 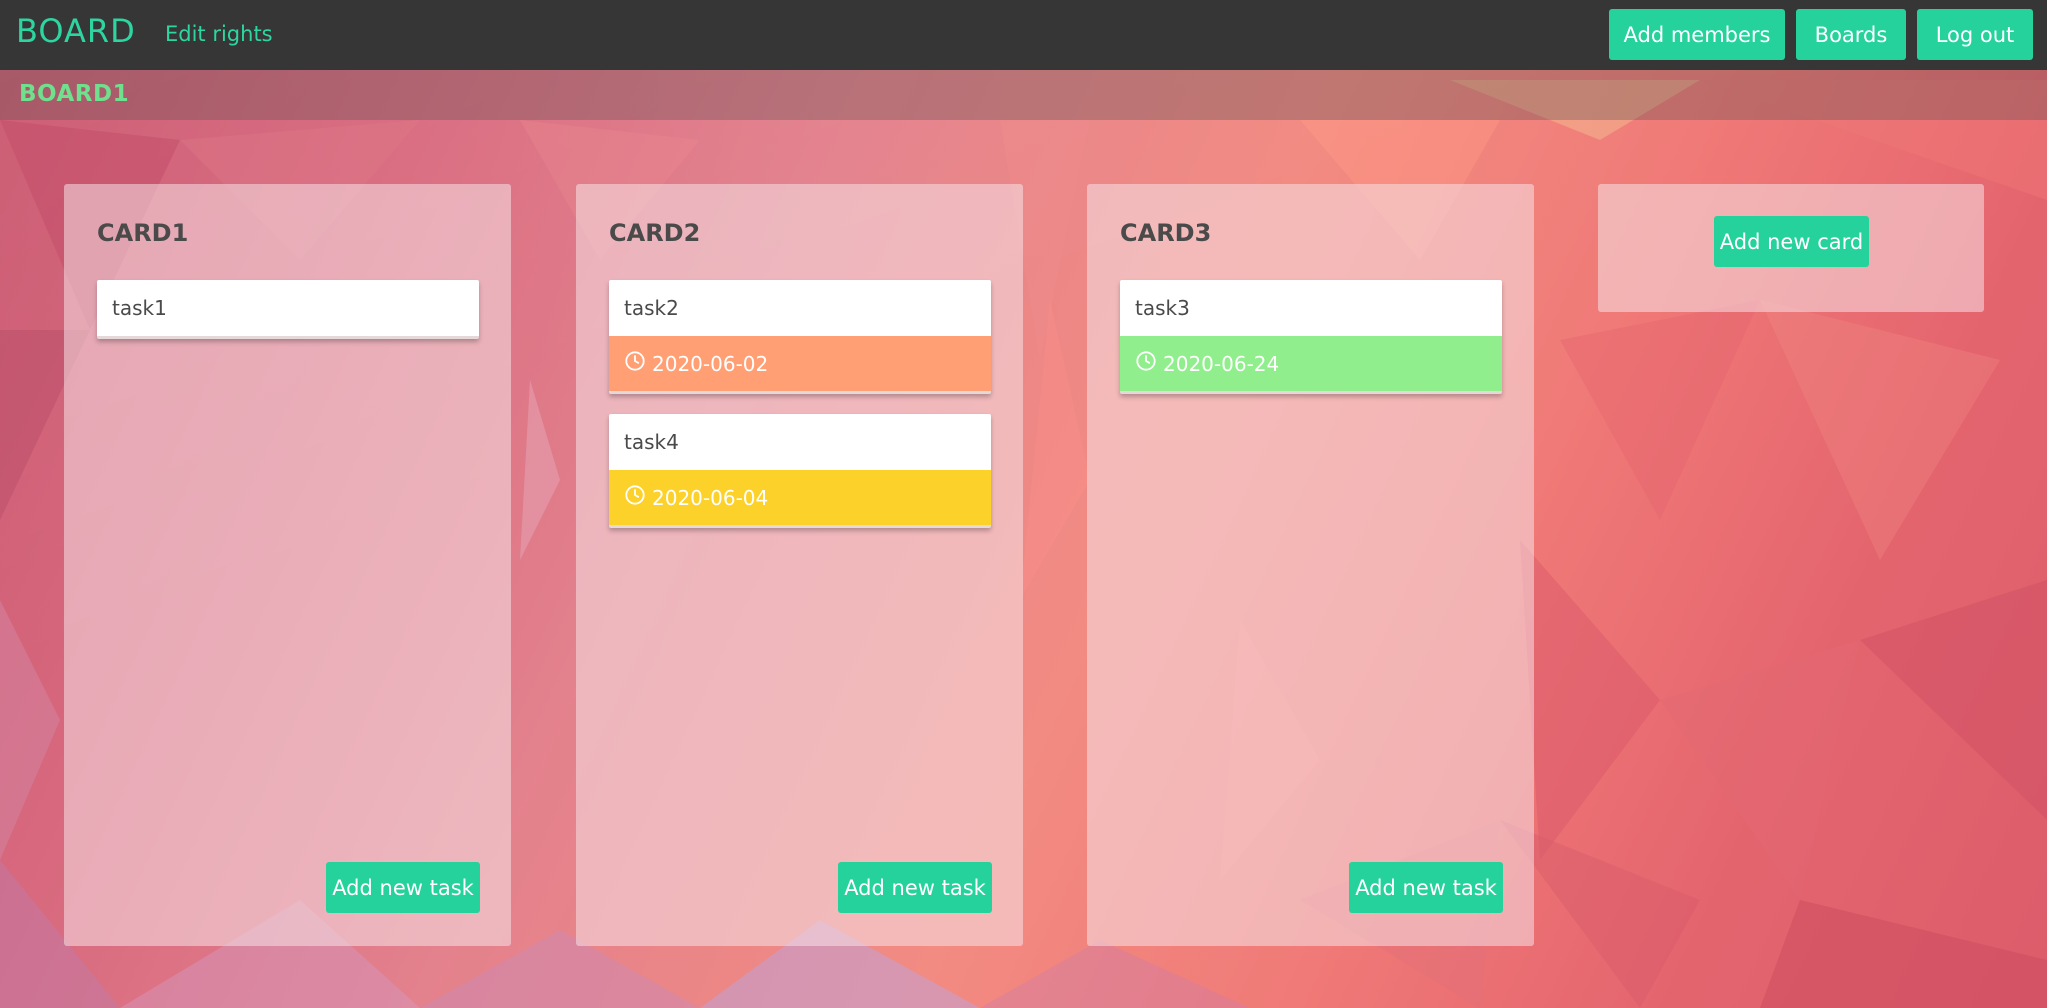 What do you see at coordinates (710, 363) in the screenshot?
I see `task-date-text: 2020-06-02` at bounding box center [710, 363].